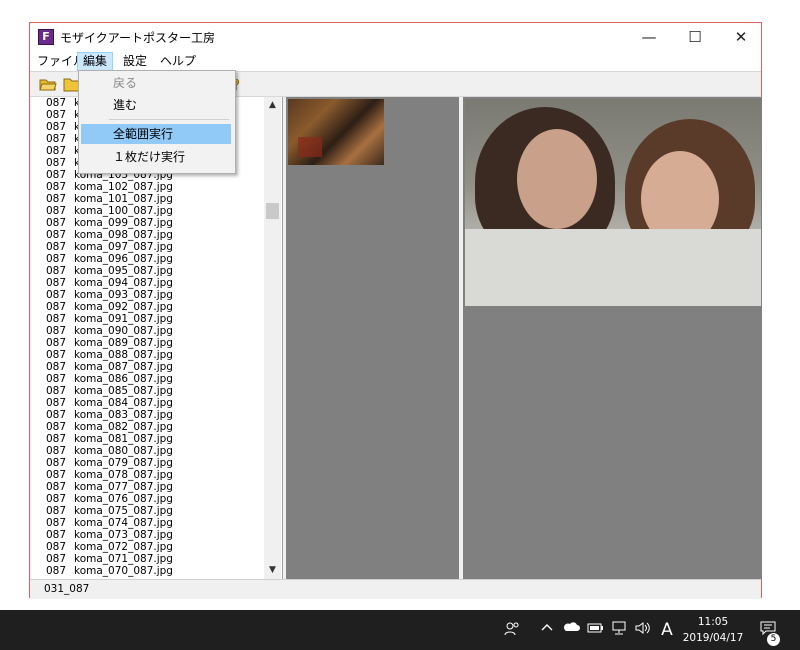 This screenshot has height=650, width=800. Describe the element at coordinates (123, 415) in the screenshot. I see `list-item-filename: koma_083_087.jpg` at that location.